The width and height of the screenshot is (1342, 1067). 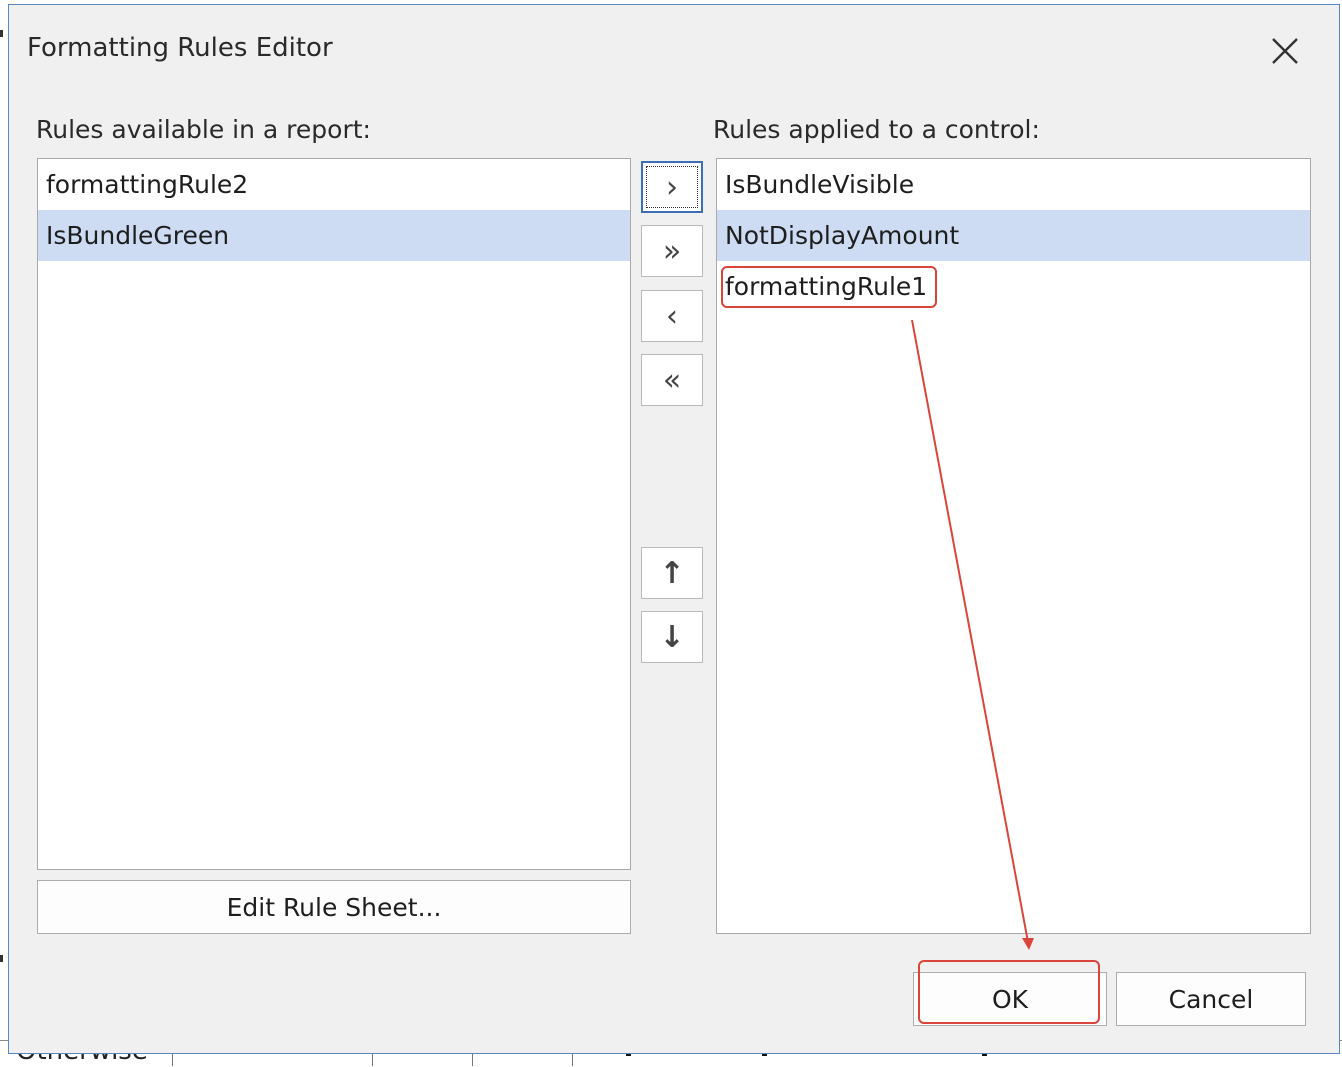 What do you see at coordinates (1211, 999) in the screenshot?
I see `cancel-button: Cancel` at bounding box center [1211, 999].